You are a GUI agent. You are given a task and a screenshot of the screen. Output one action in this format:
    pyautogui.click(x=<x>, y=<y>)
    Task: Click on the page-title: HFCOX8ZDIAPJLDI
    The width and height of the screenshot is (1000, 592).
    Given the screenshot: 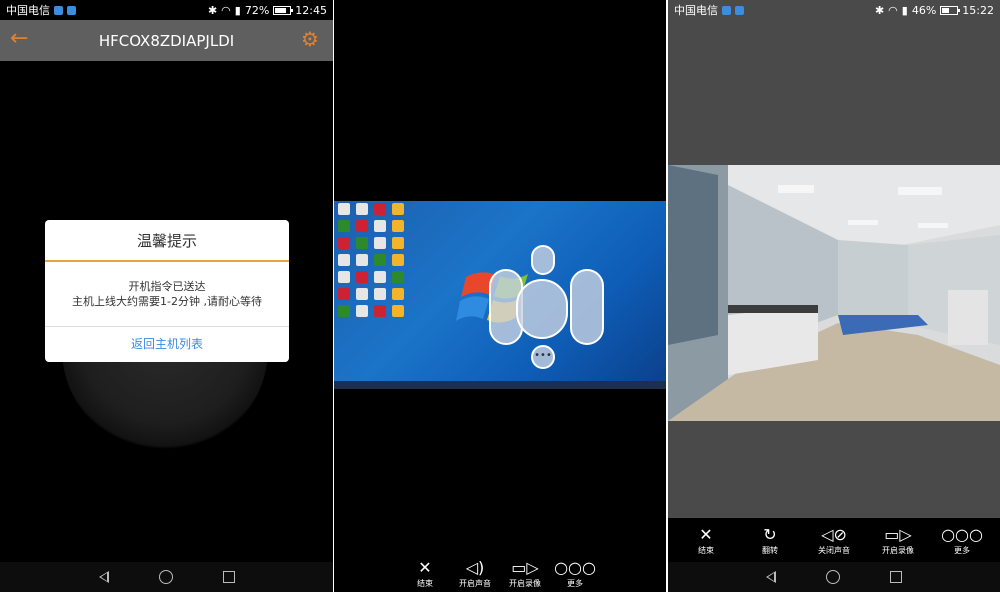 What is the action you would take?
    pyautogui.click(x=166, y=40)
    